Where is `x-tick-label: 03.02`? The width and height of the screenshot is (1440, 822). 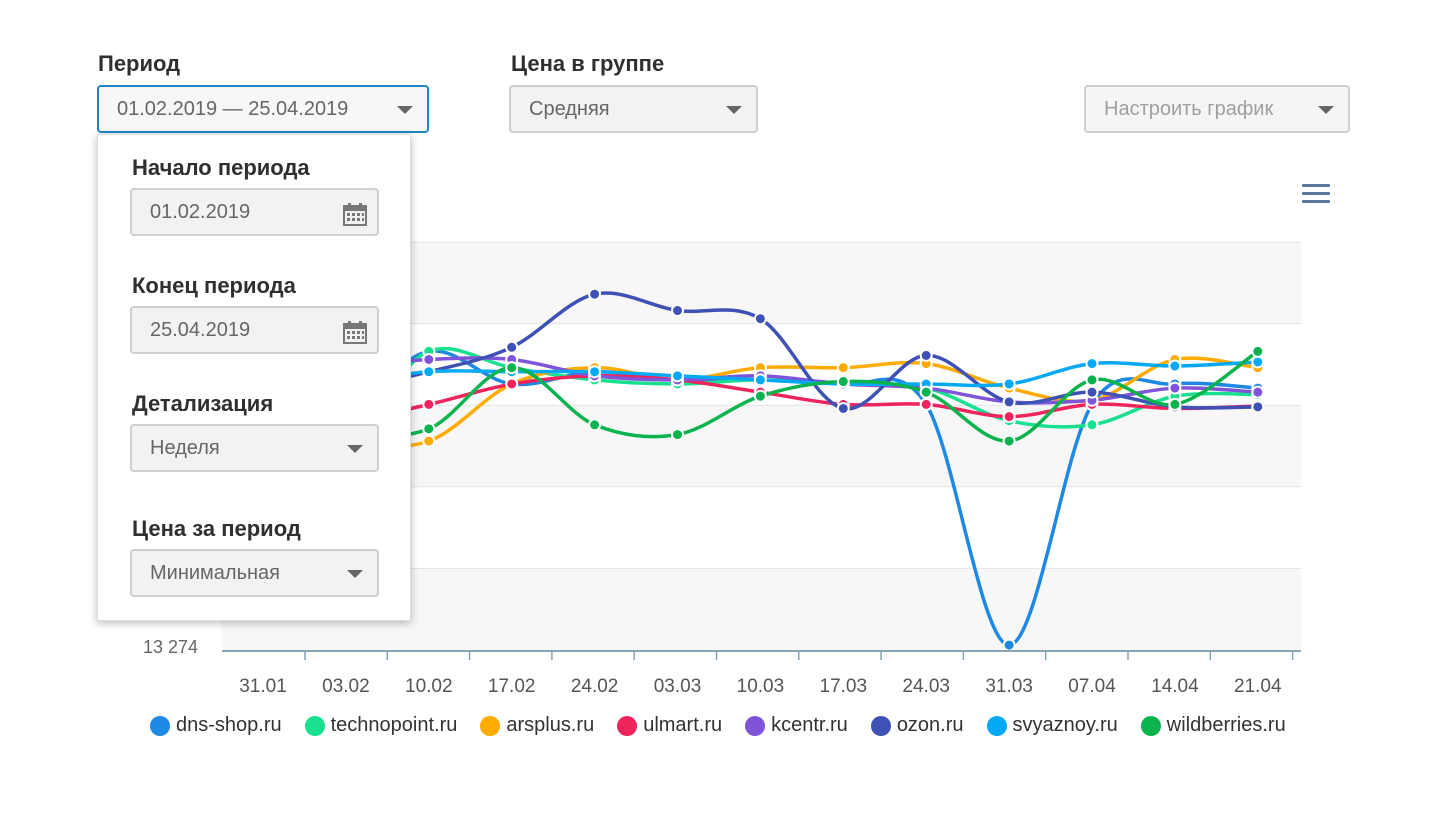
x-tick-label: 03.02 is located at coordinates (346, 686).